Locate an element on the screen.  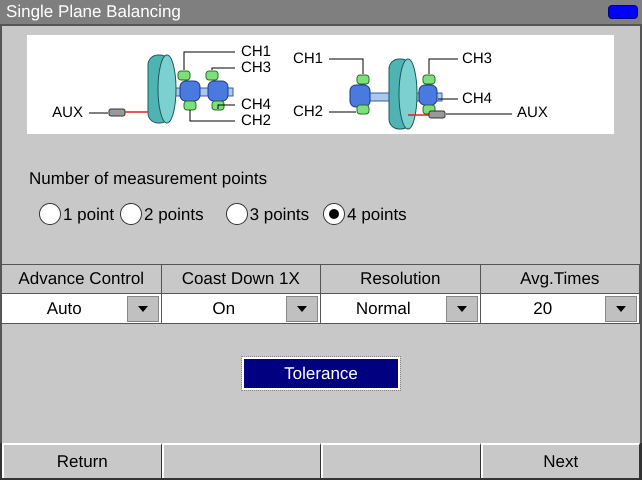
dropdown: Normal is located at coordinates (400, 308).